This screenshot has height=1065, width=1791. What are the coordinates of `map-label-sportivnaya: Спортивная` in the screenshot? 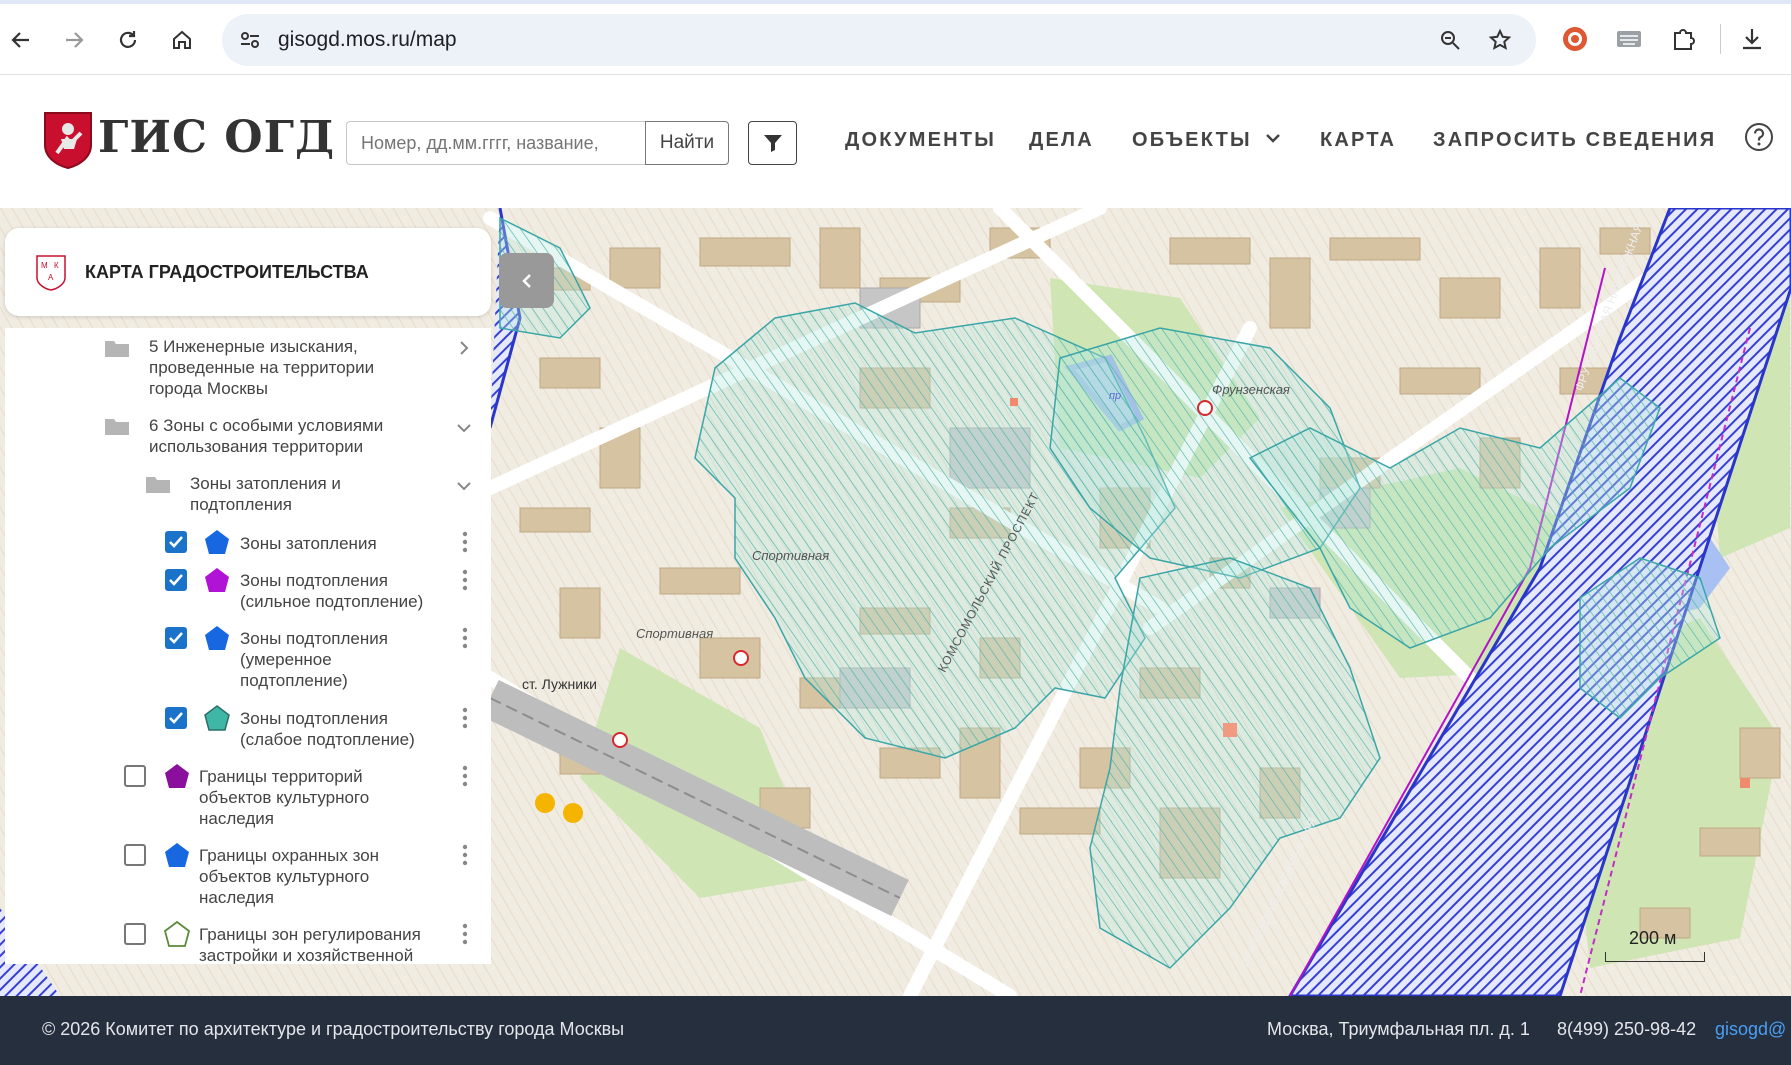 It's located at (791, 555).